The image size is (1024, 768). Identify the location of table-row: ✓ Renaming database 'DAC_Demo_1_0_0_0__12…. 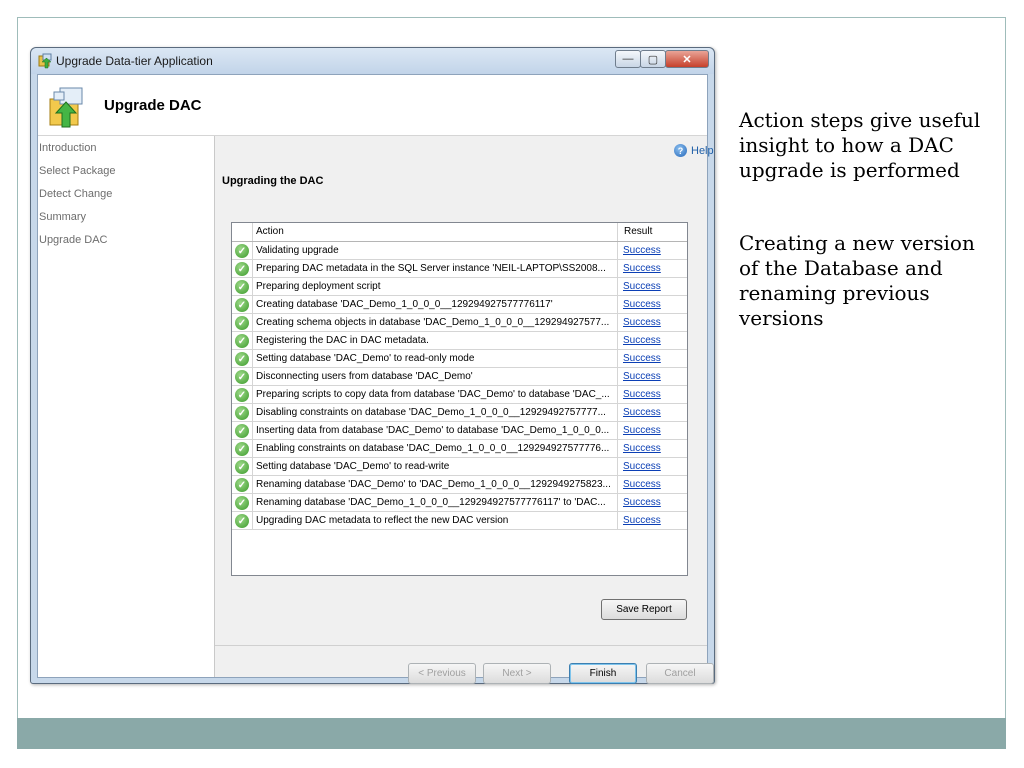
(459, 503).